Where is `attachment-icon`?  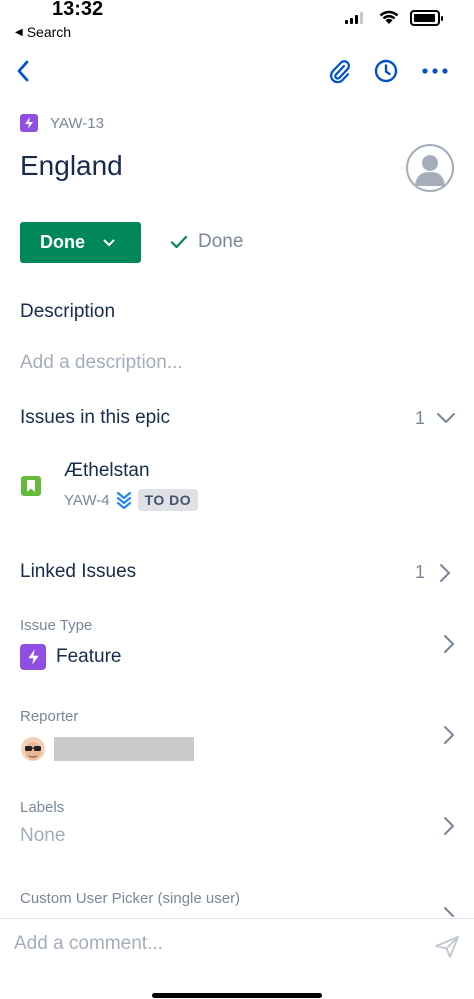
attachment-icon is located at coordinates (339, 71).